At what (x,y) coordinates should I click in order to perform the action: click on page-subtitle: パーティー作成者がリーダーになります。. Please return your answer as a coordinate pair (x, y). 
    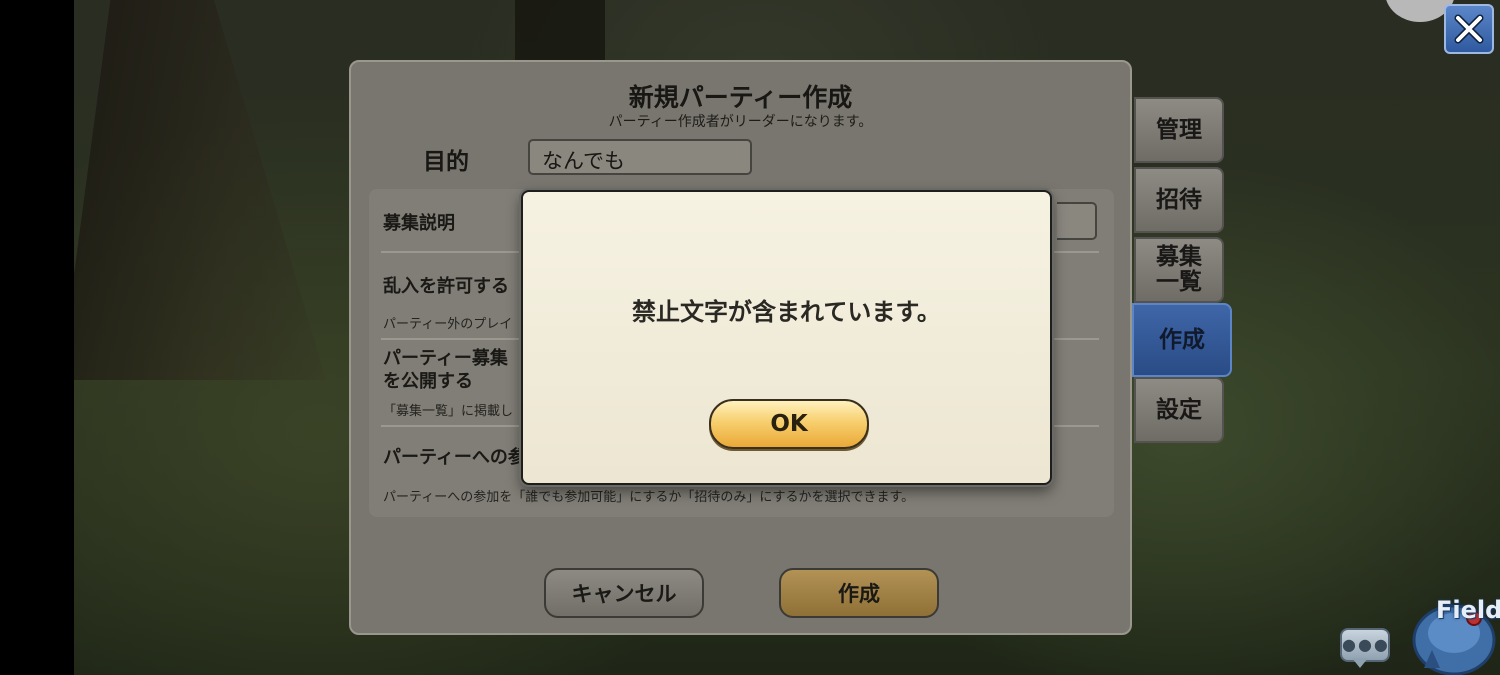
    Looking at the image, I should click on (740, 122).